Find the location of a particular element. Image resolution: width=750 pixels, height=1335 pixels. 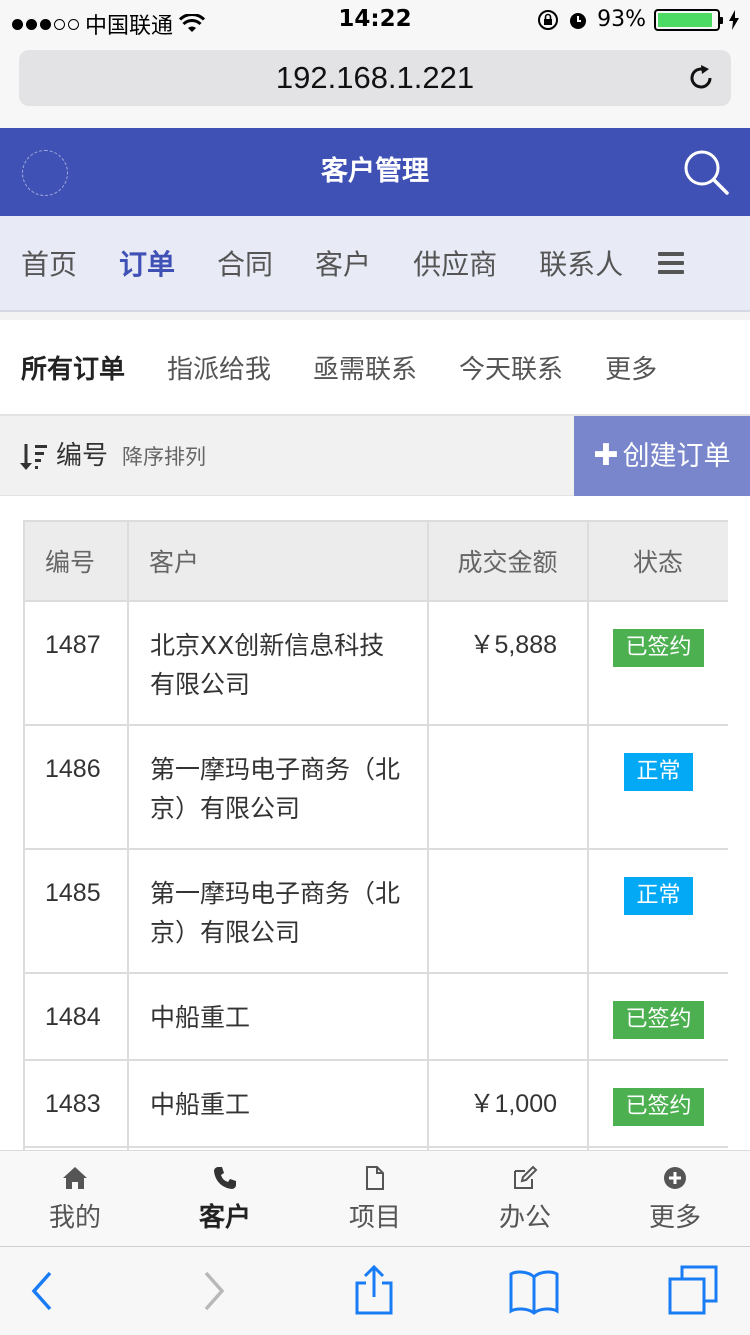

cell-customer: 北京XX创新信息科技有限公司 is located at coordinates (278, 663).